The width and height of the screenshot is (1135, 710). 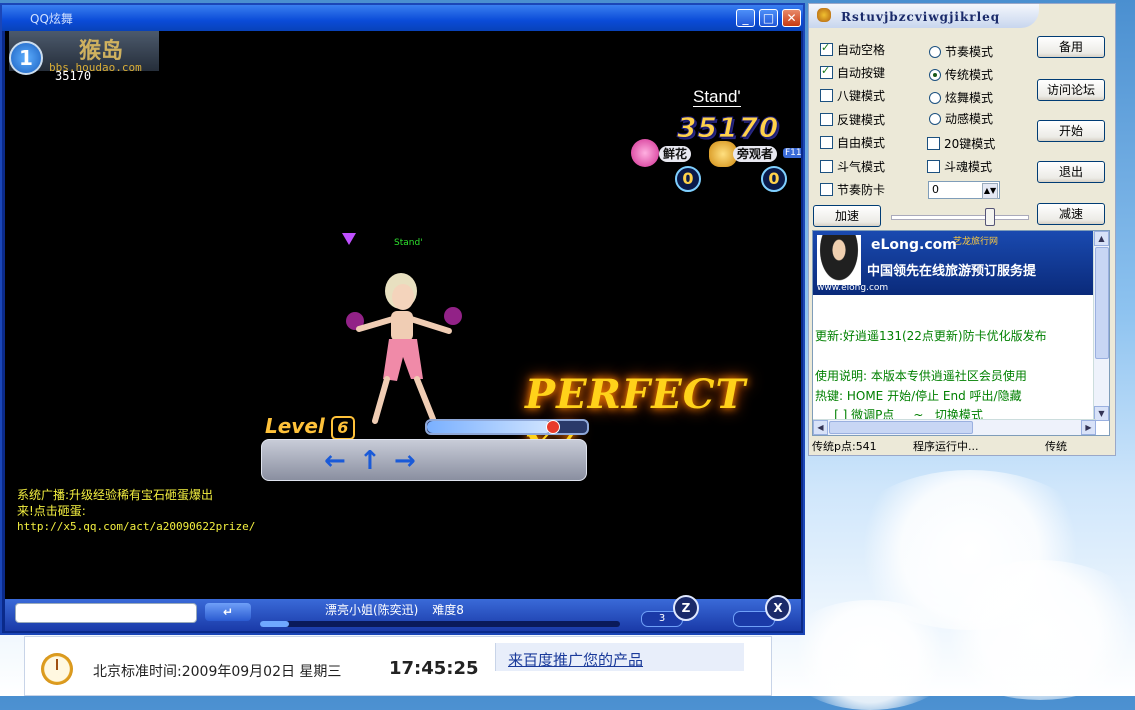 What do you see at coordinates (335, 461) in the screenshot?
I see `arrow-left-icon: ←` at bounding box center [335, 461].